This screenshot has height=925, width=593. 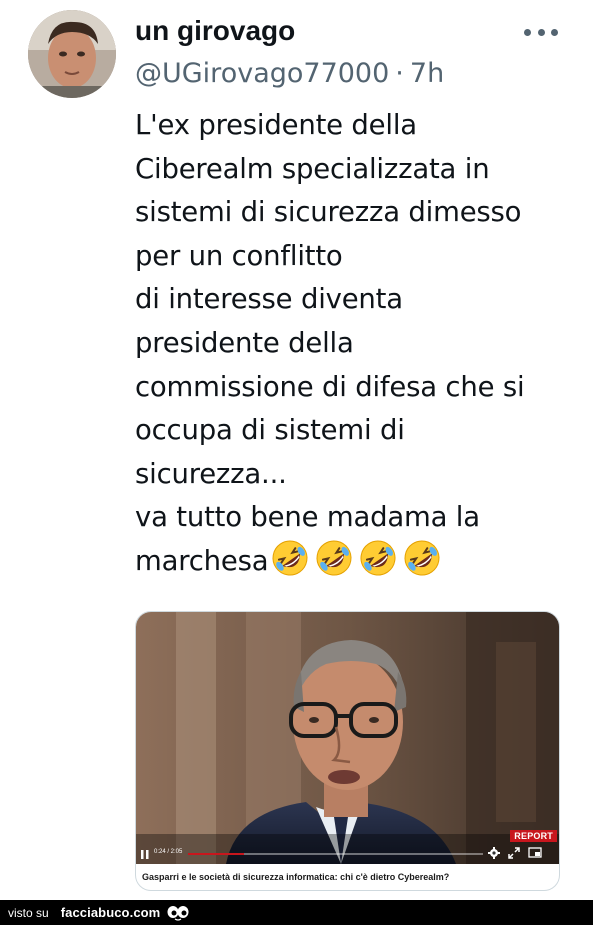 I want to click on avatar-photo, so click(x=72, y=54).